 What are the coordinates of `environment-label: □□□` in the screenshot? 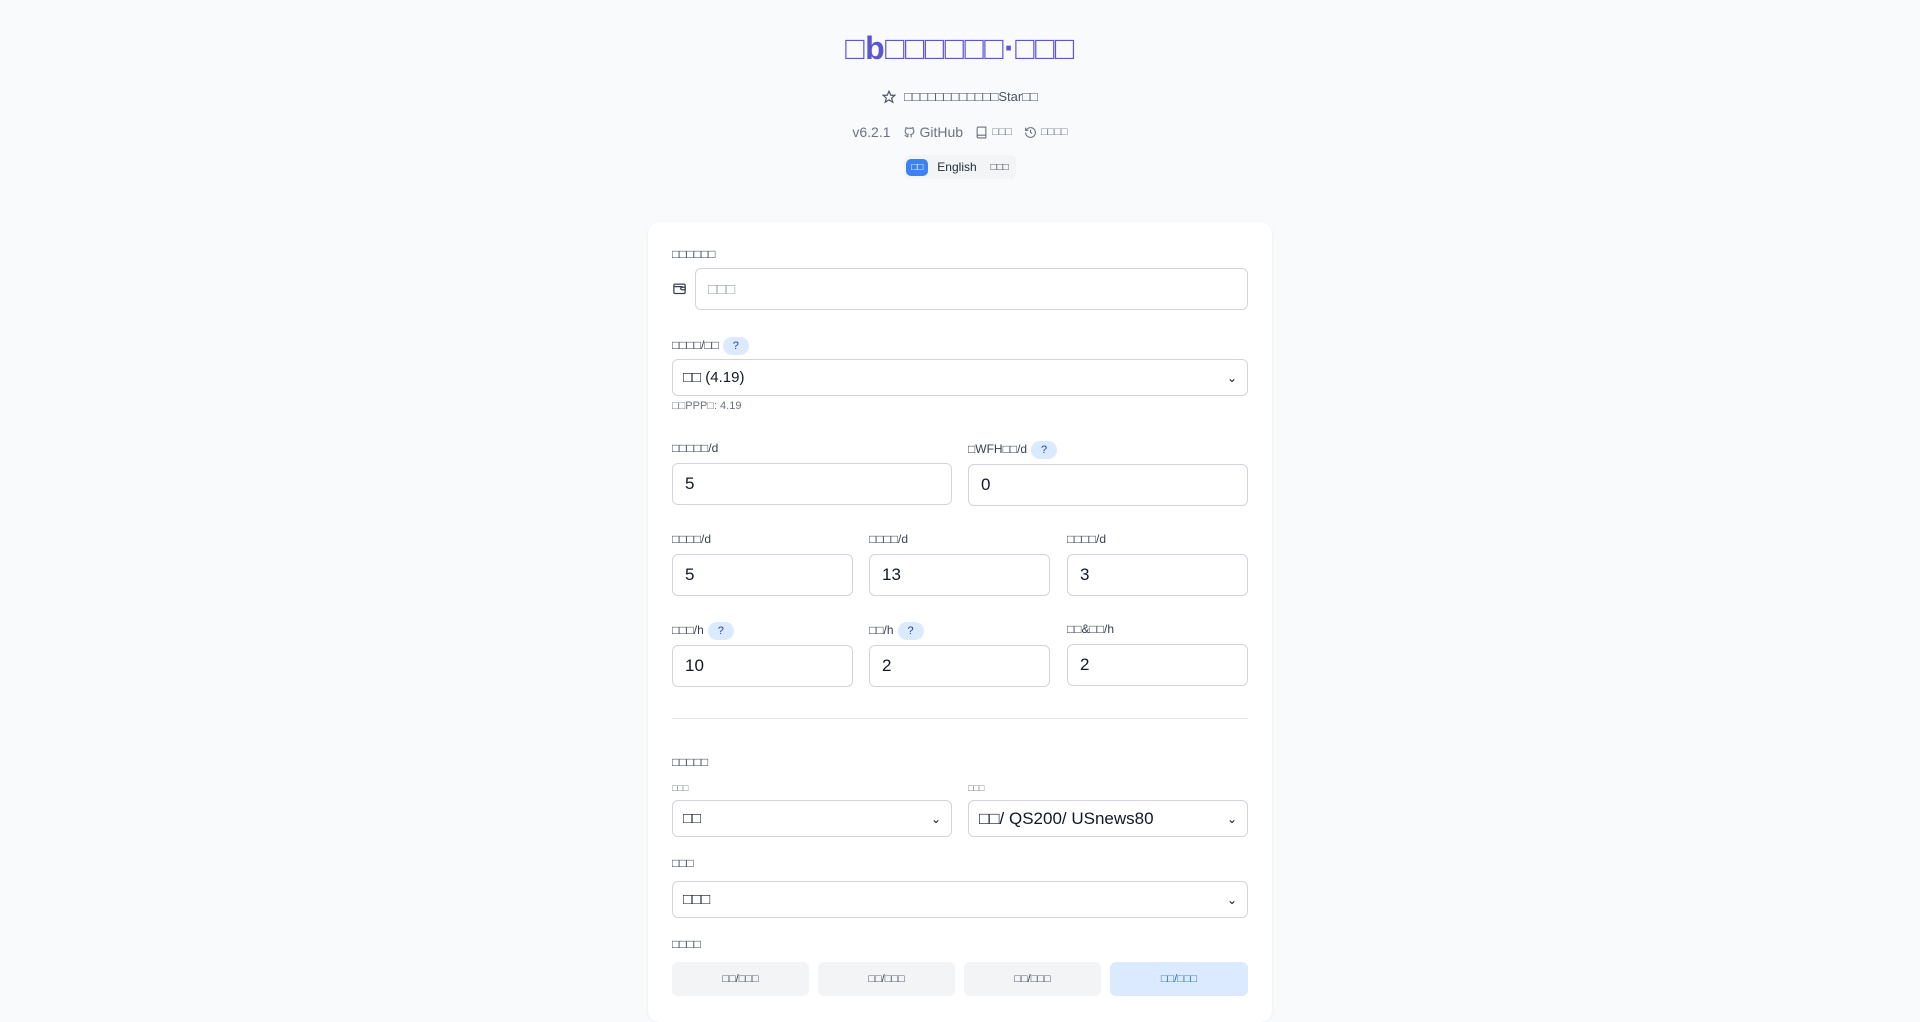 It's located at (683, 863).